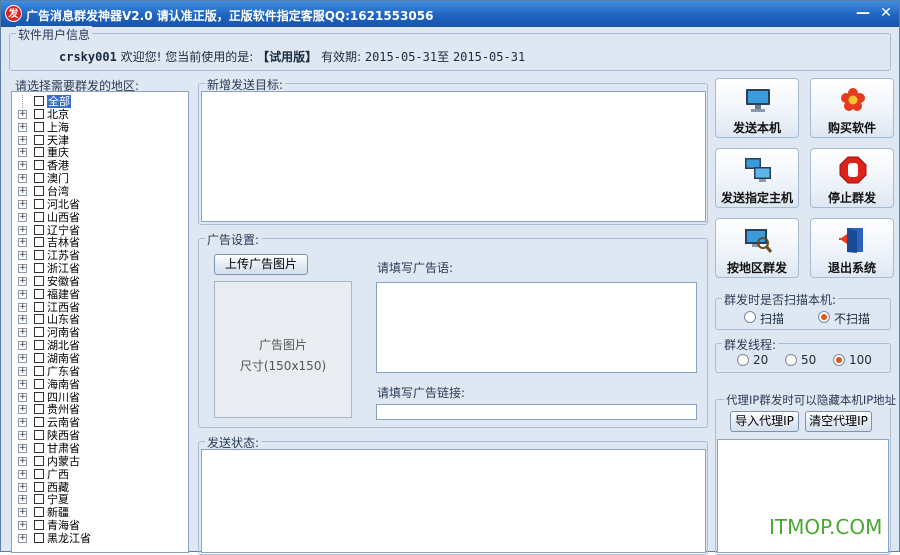 The height and width of the screenshot is (555, 900). I want to click on send-local-button: 发送本机, so click(757, 108).